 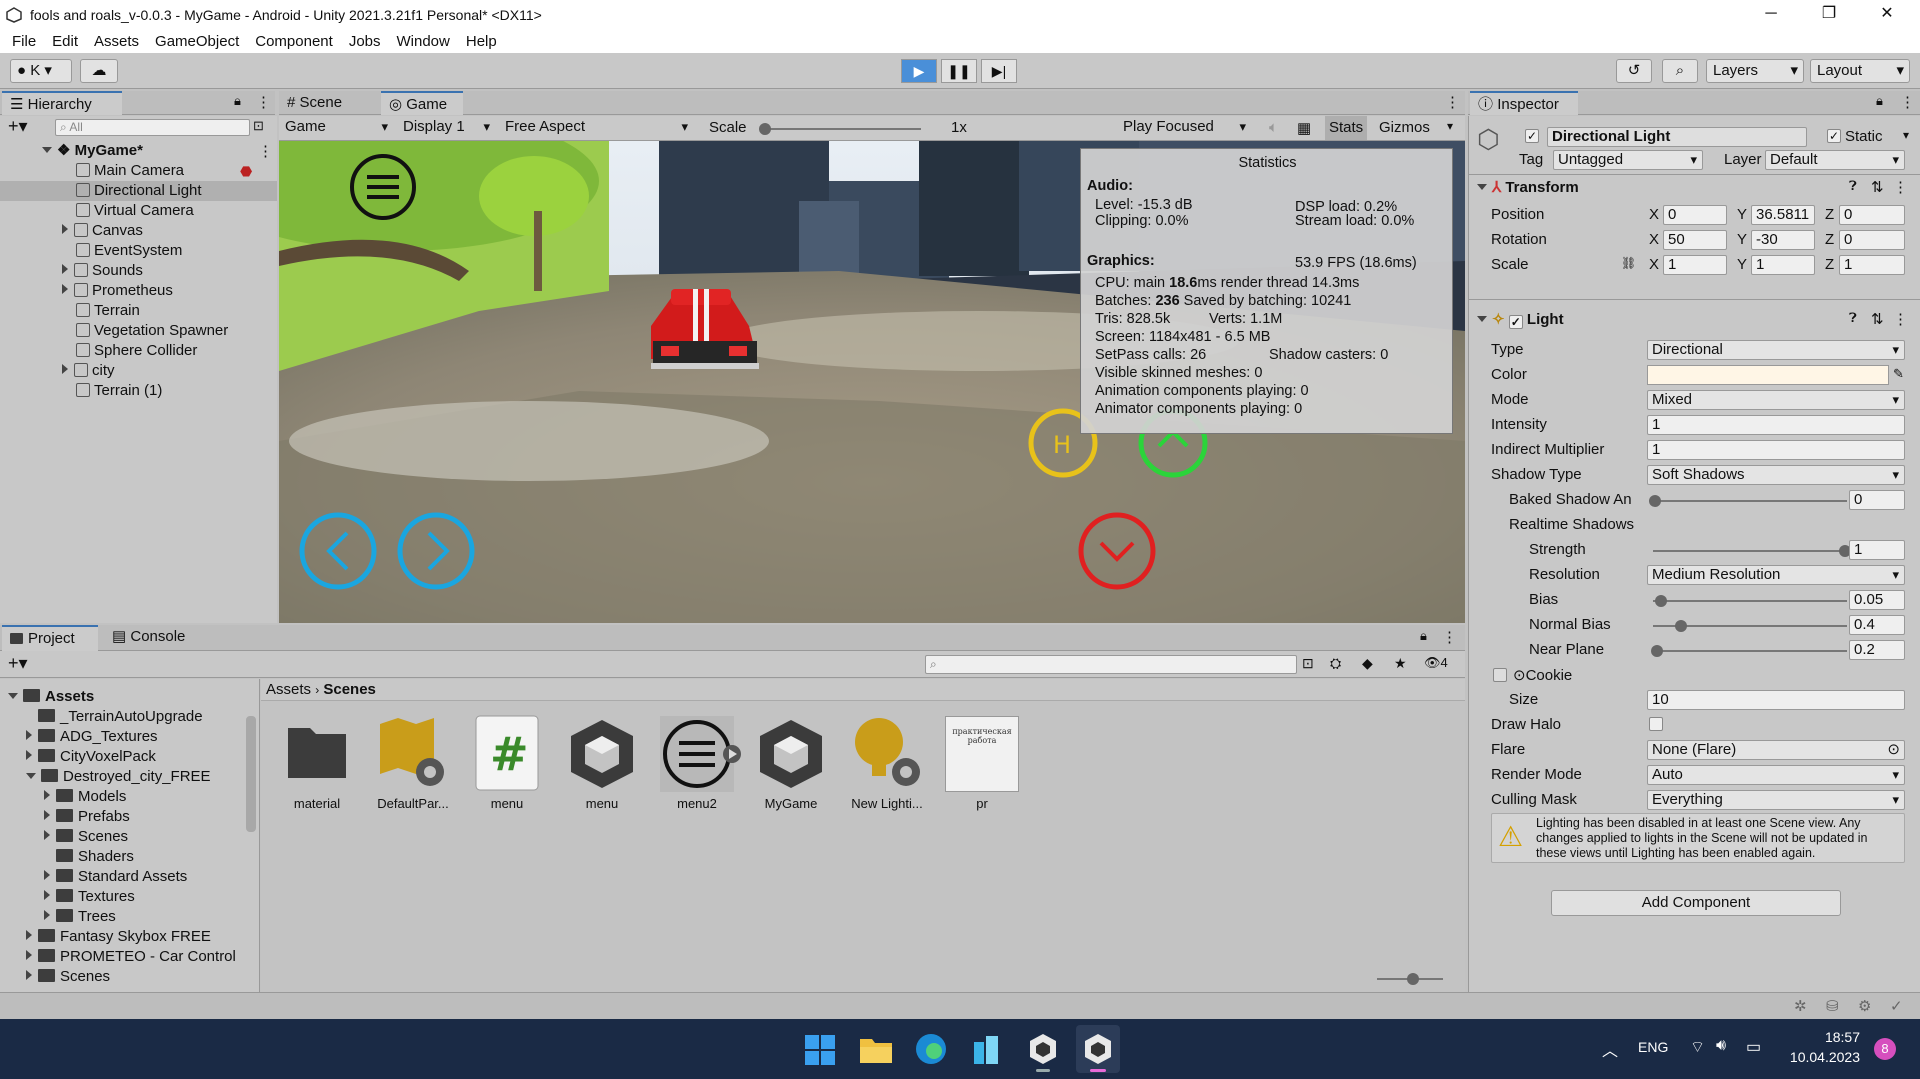 What do you see at coordinates (1304, 128) in the screenshot?
I see `stats-grid-icon: ▦` at bounding box center [1304, 128].